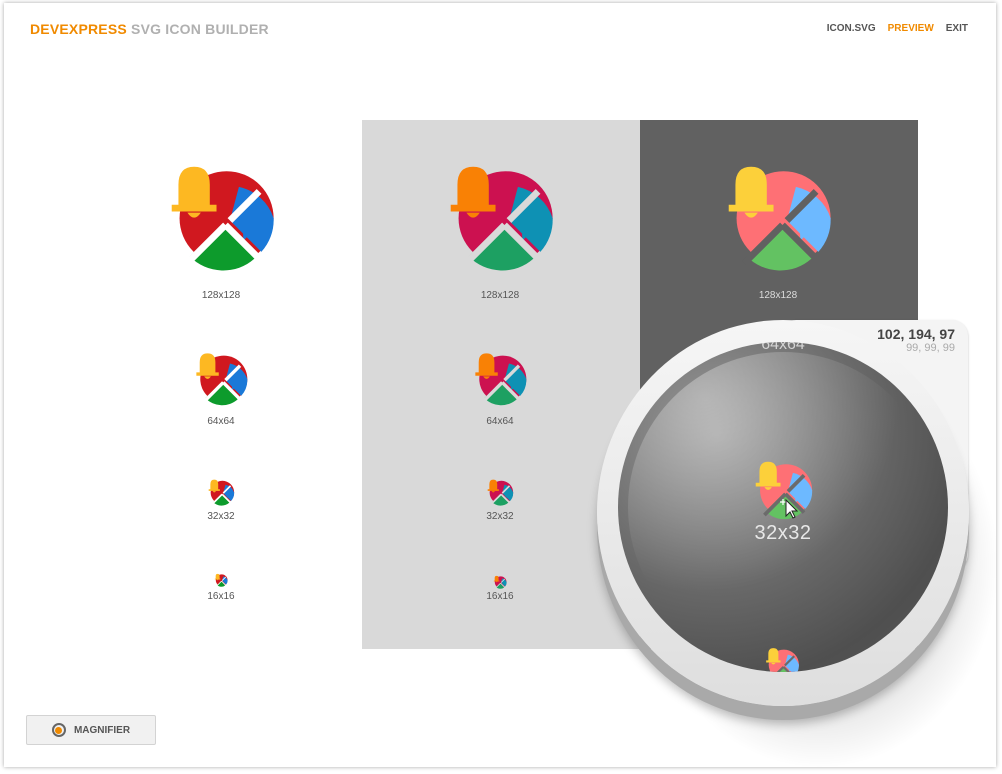  Describe the element at coordinates (58, 730) in the screenshot. I see `magnifier-icon` at that location.